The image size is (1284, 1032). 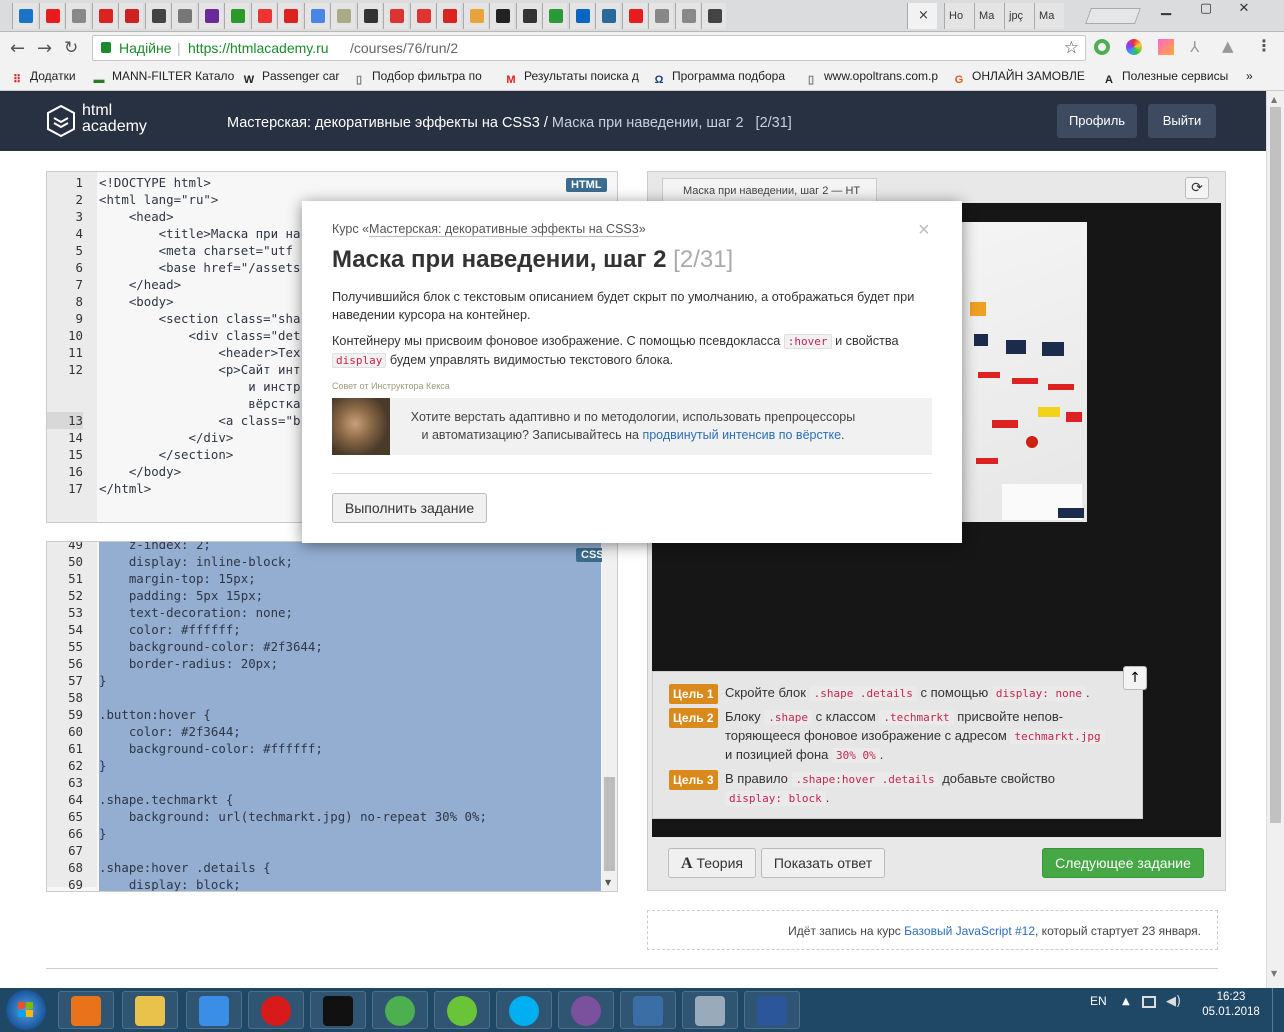 What do you see at coordinates (959, 16) in the screenshot?
I see `browser-tab: Но` at bounding box center [959, 16].